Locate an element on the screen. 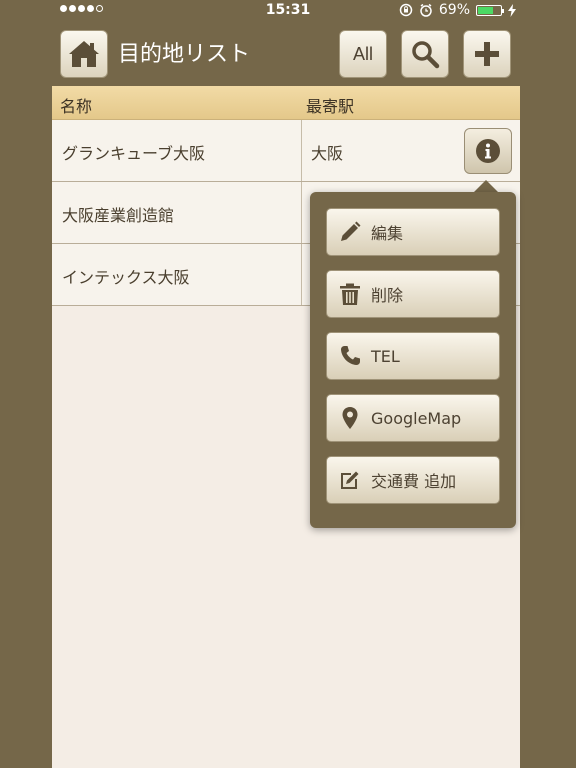 This screenshot has width=576, height=768. tel-label: TEL is located at coordinates (385, 356).